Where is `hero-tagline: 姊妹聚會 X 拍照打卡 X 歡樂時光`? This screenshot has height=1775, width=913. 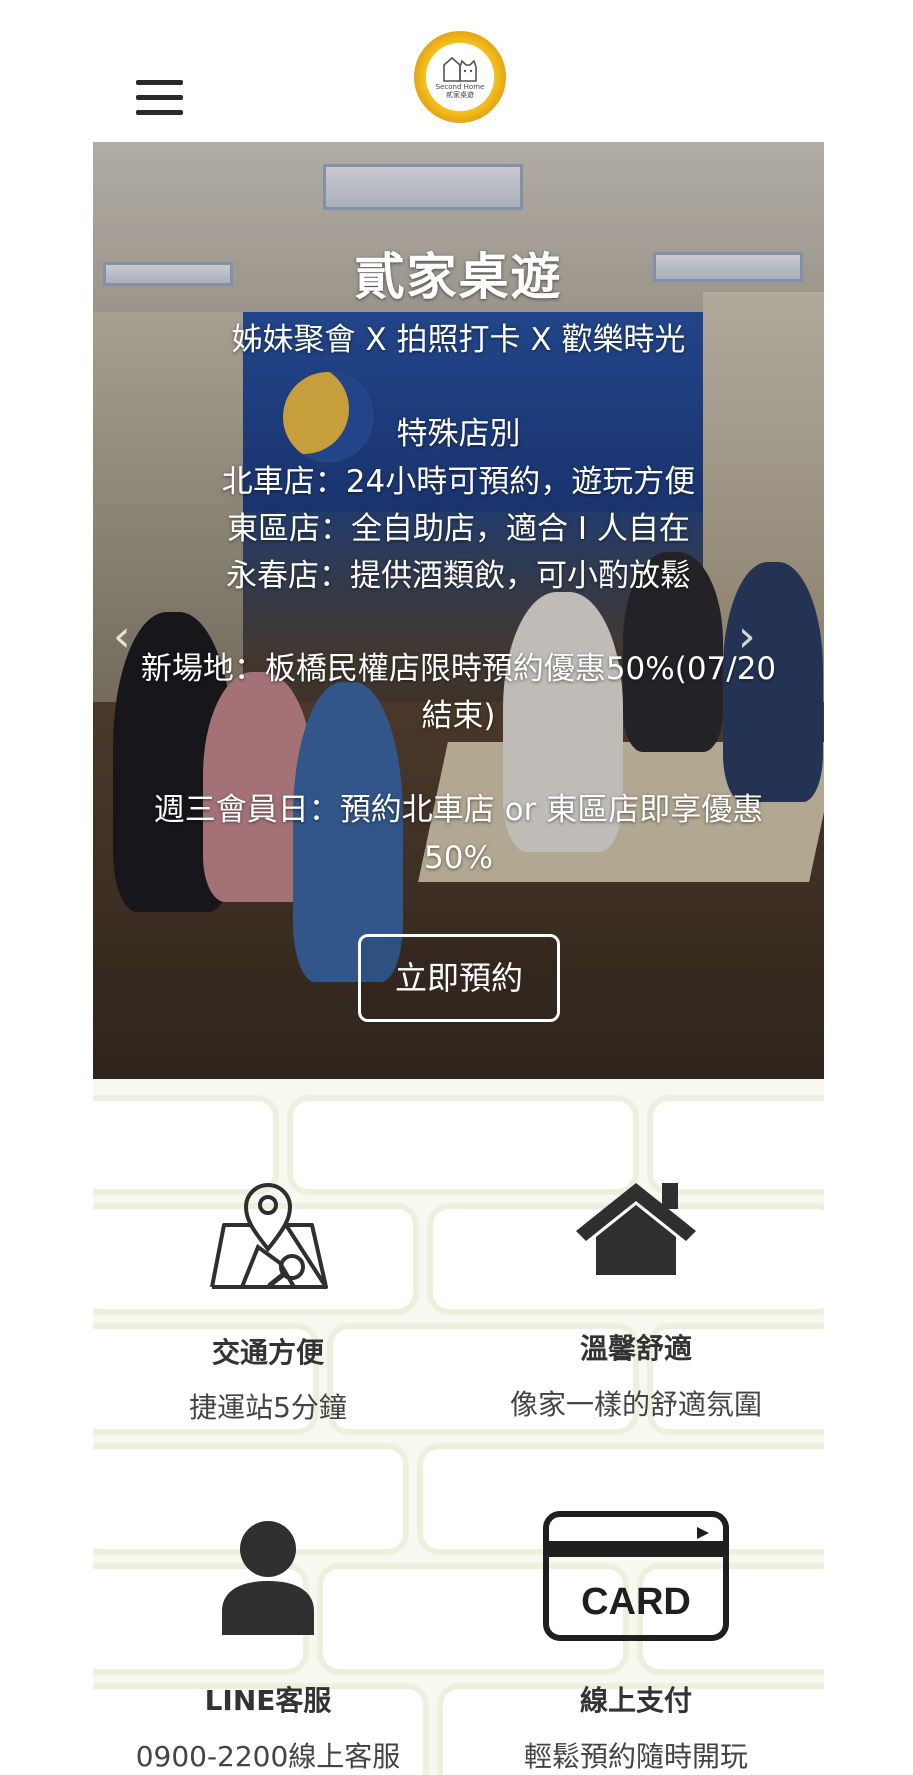
hero-tagline: 姊妹聚會 X 拍照打卡 X 歡樂時光 is located at coordinates (458, 340).